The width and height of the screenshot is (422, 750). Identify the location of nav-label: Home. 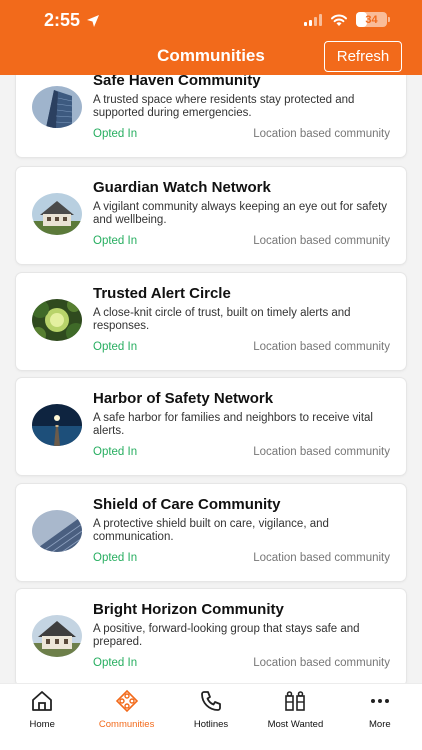
(42, 724).